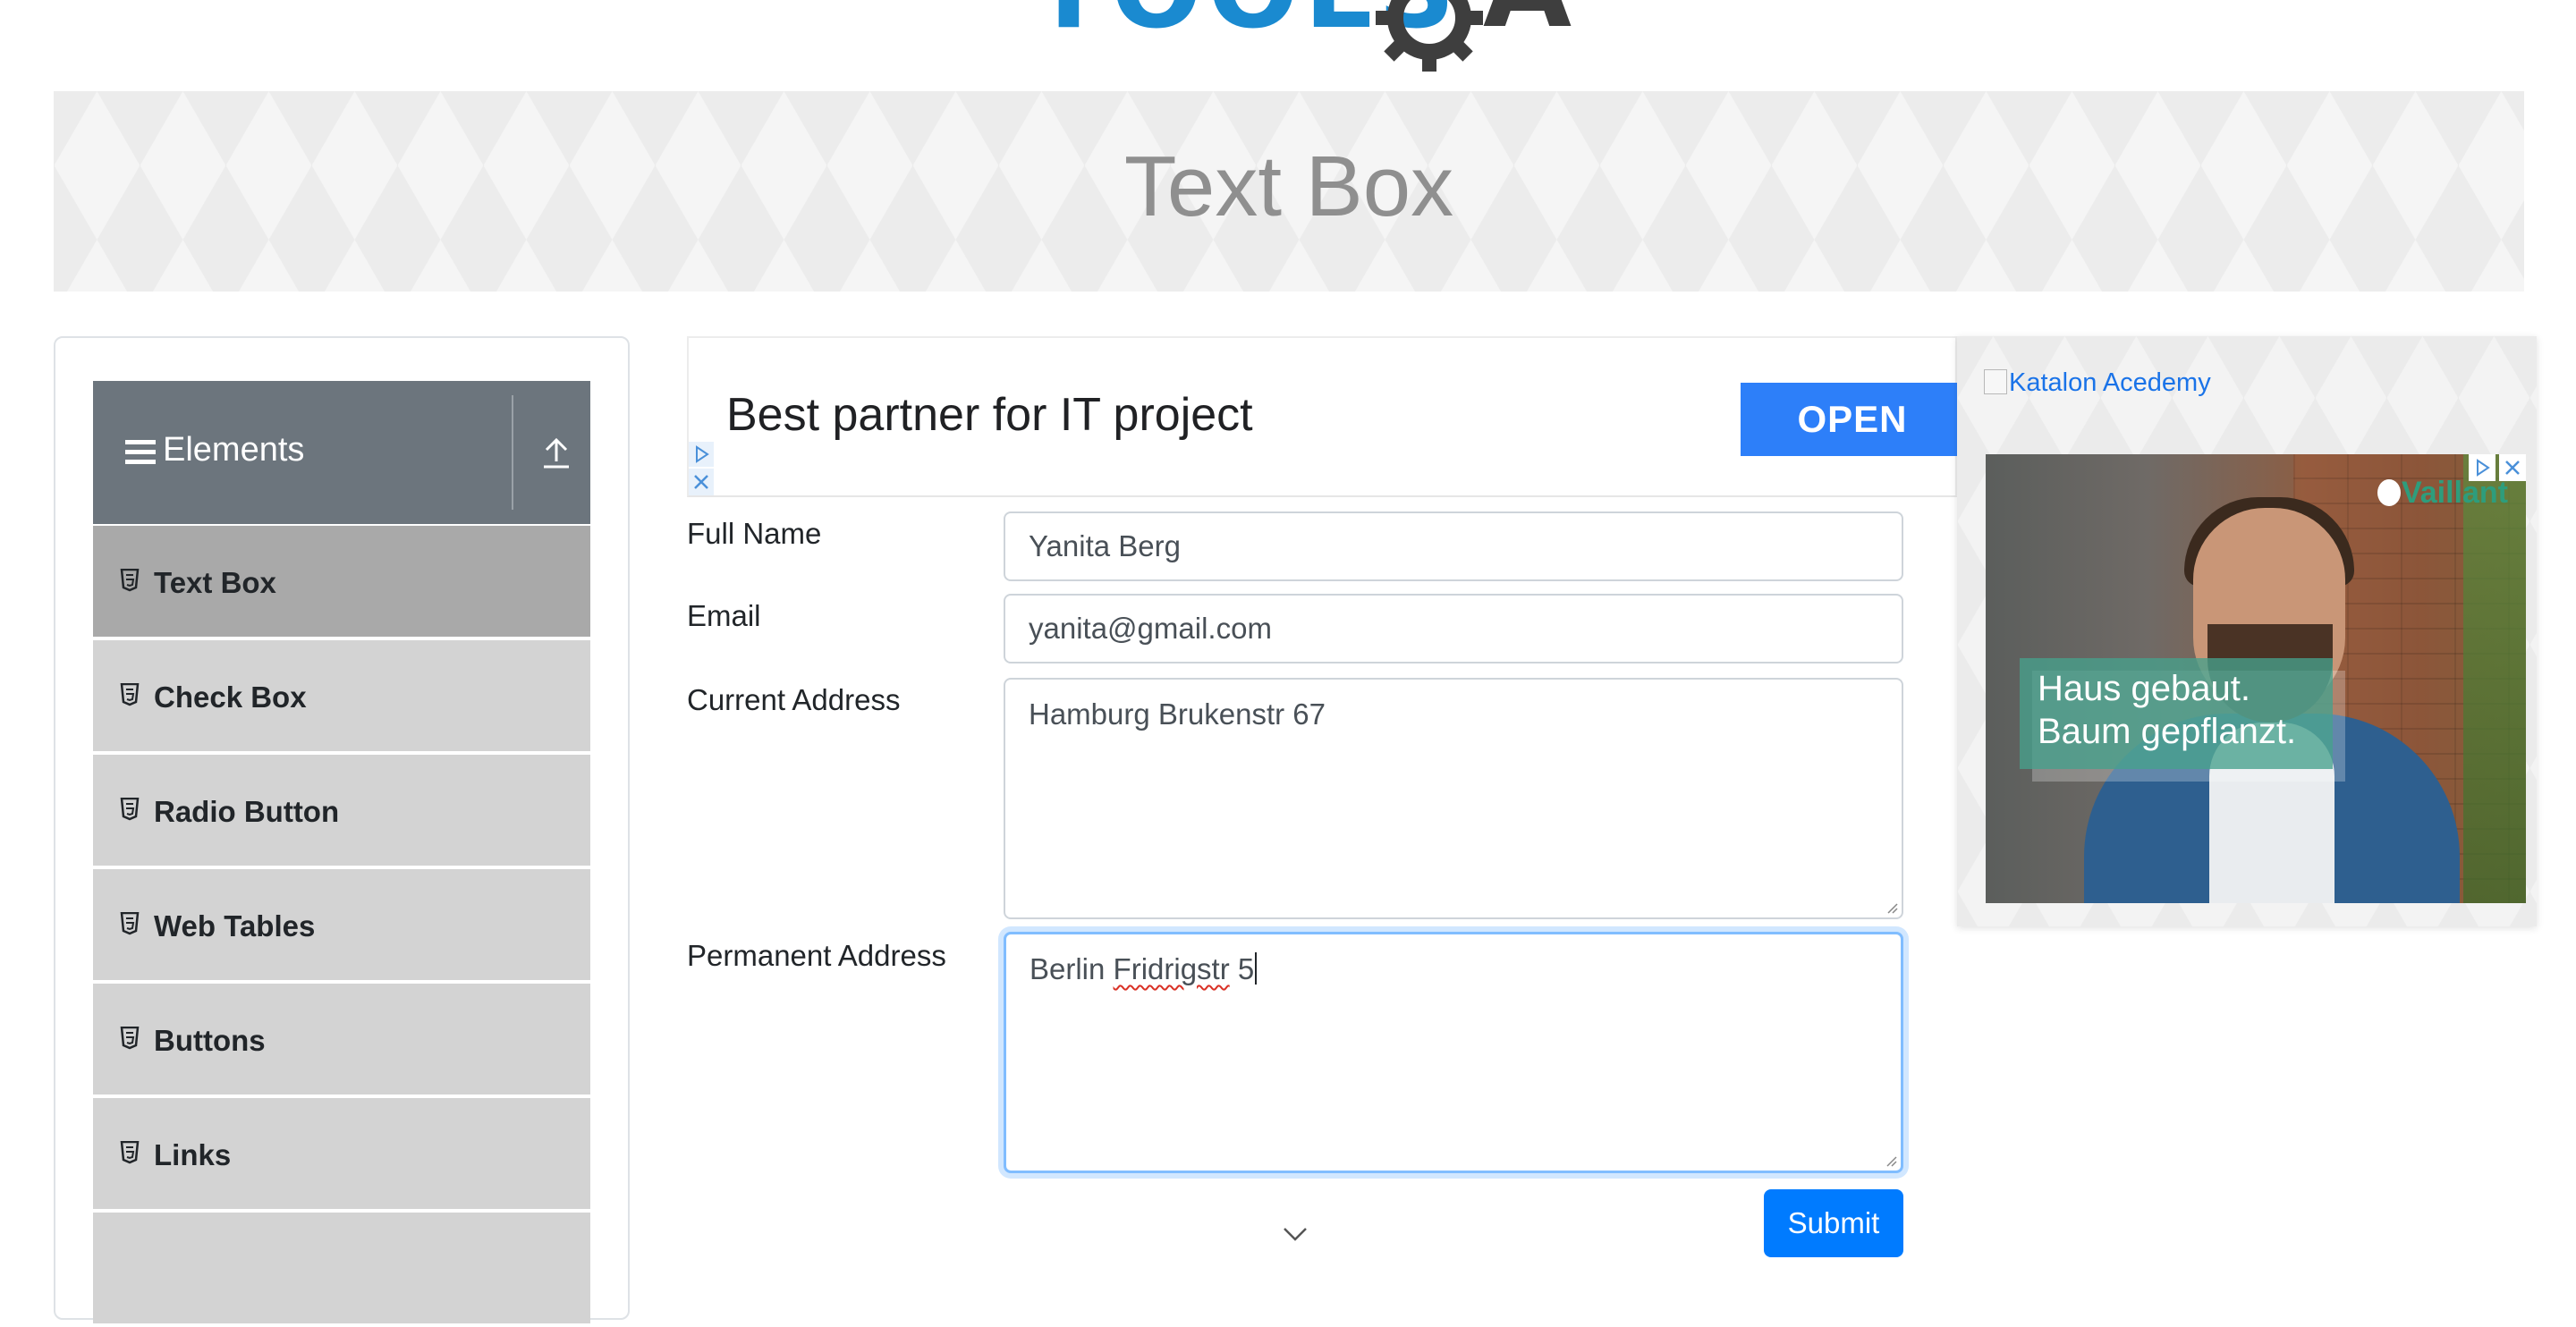  I want to click on sidebar-item-partial, so click(341, 1268).